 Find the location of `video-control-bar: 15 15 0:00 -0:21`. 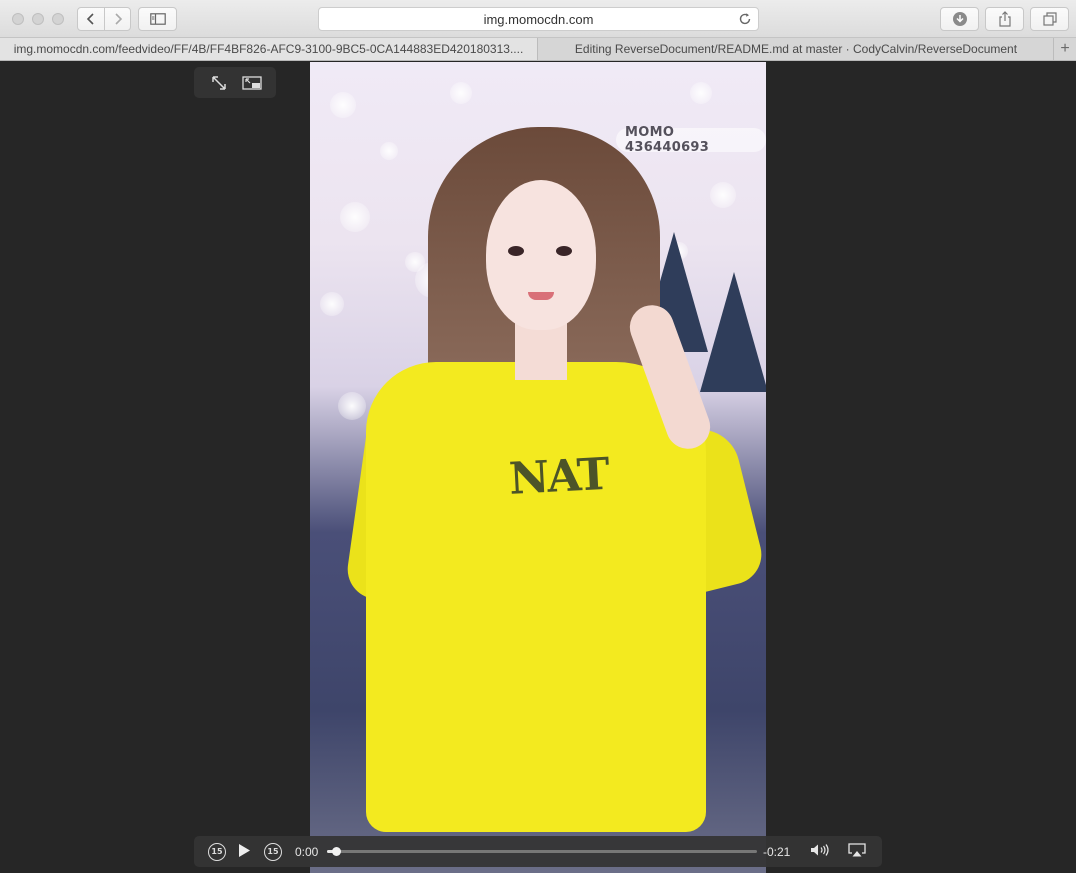

video-control-bar: 15 15 0:00 -0:21 is located at coordinates (538, 851).